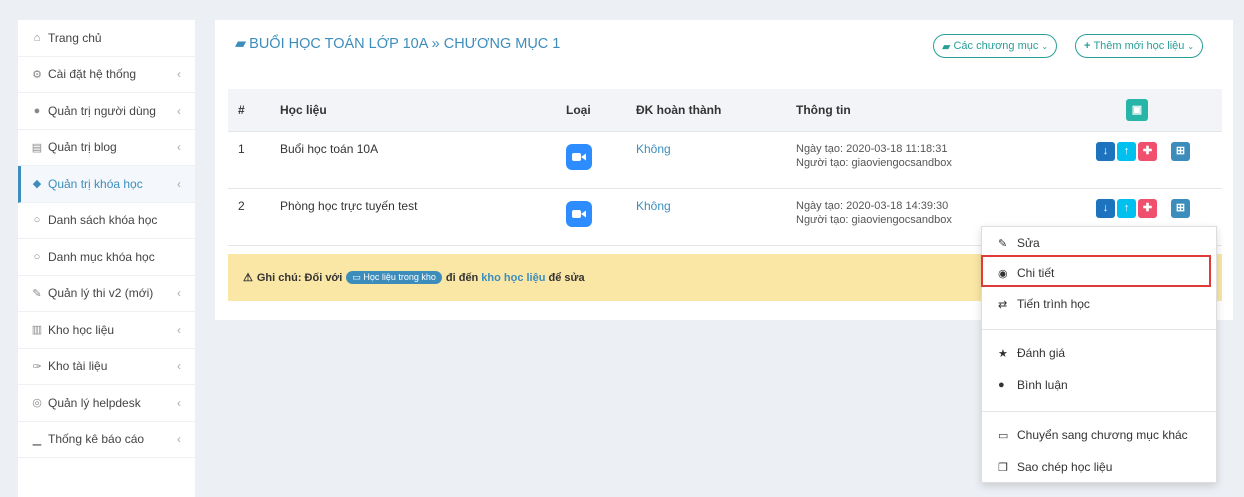  Describe the element at coordinates (413, 217) in the screenshot. I see `row-material-name: Phòng học trực tuyến test` at that location.